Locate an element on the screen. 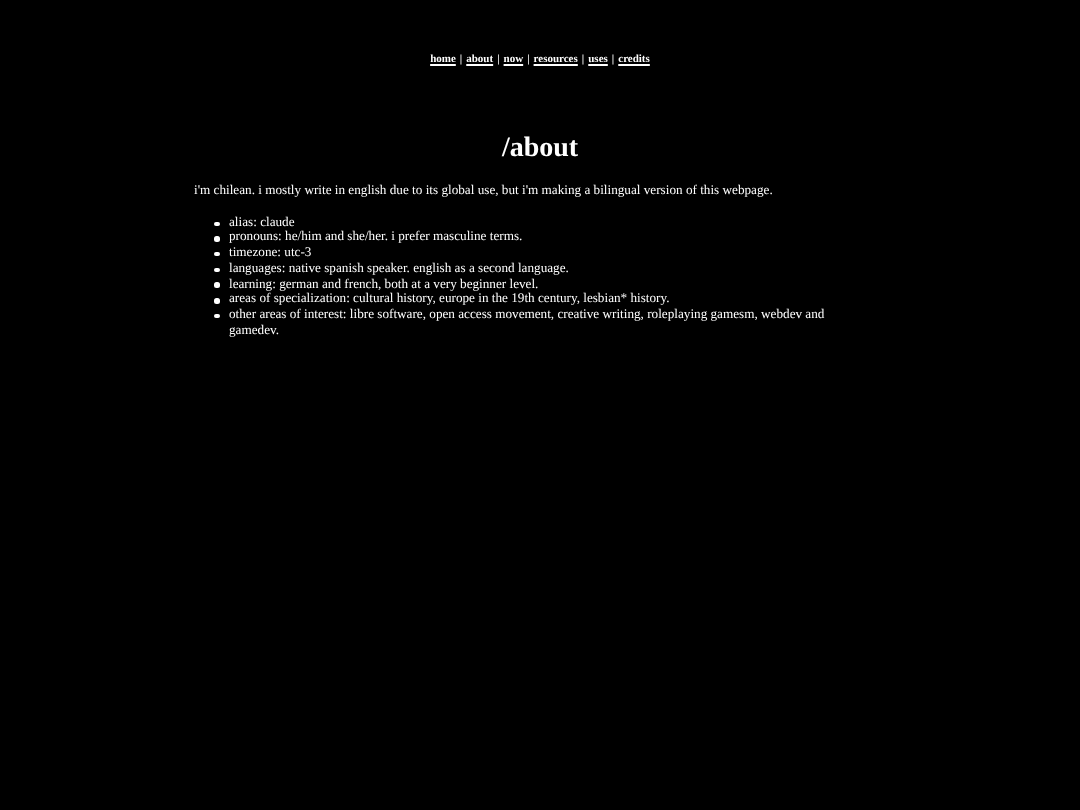  page-heading: /about is located at coordinates (540, 150).